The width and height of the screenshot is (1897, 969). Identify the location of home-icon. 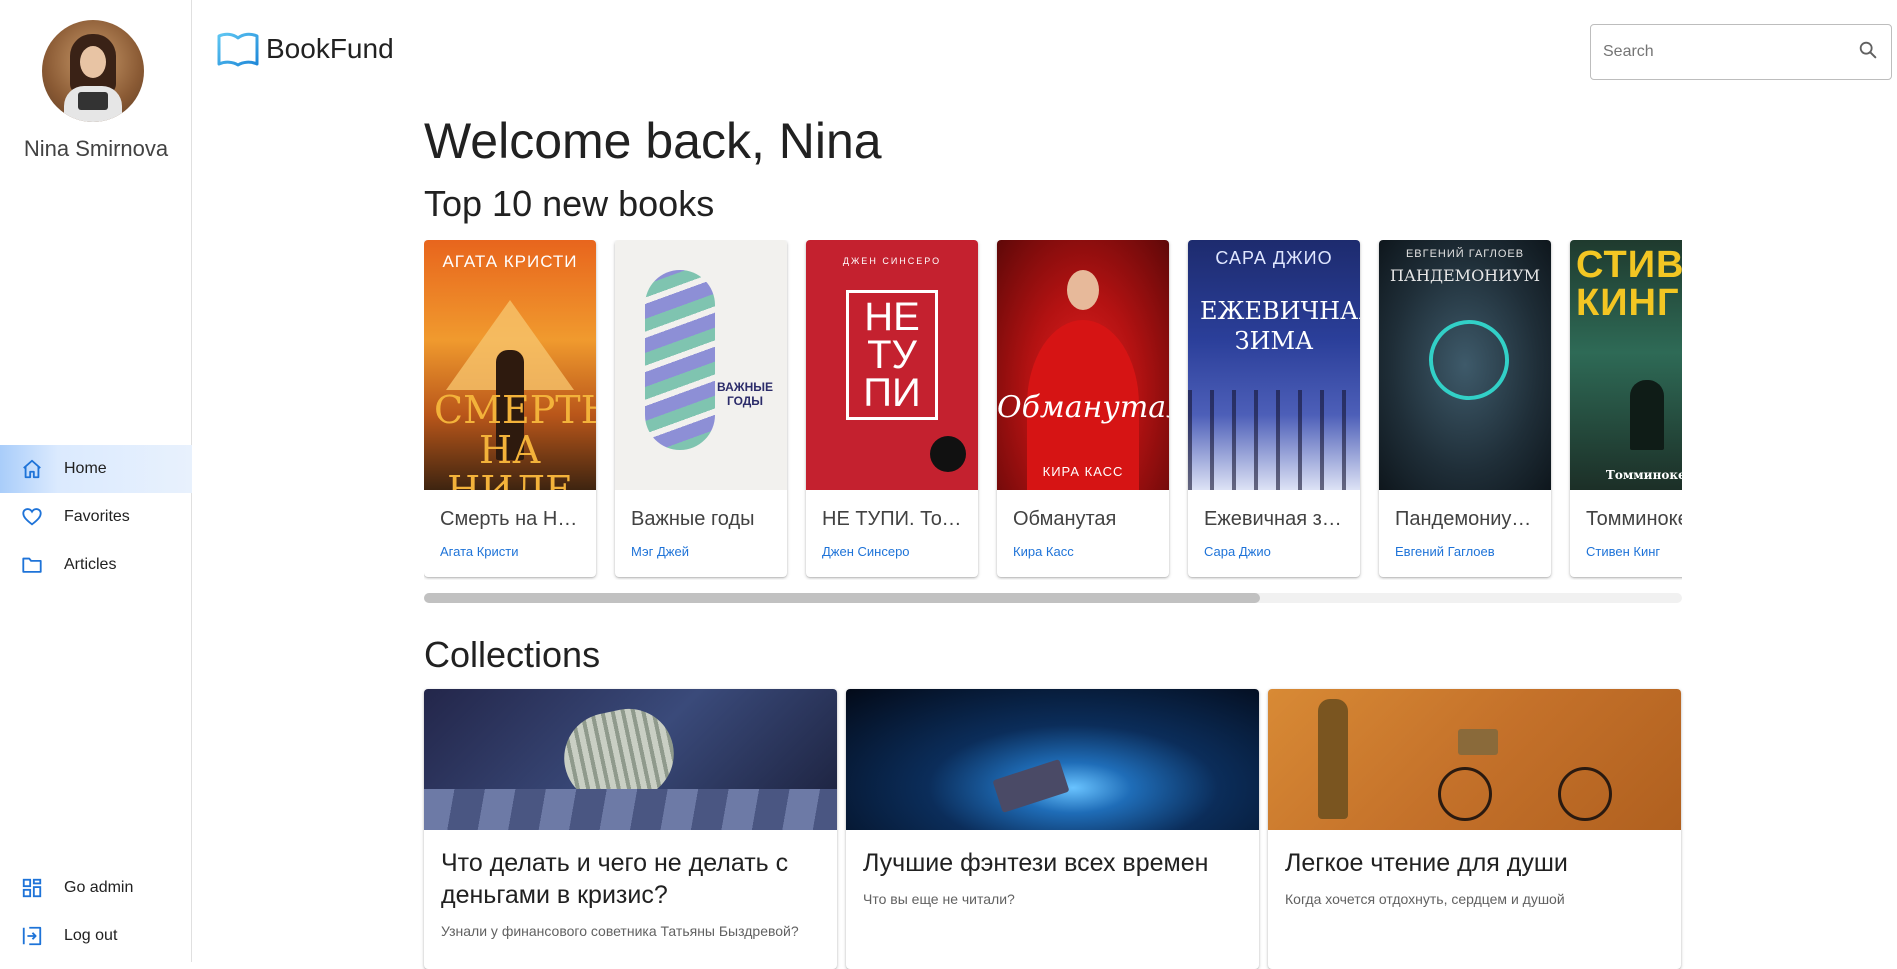
(32, 469).